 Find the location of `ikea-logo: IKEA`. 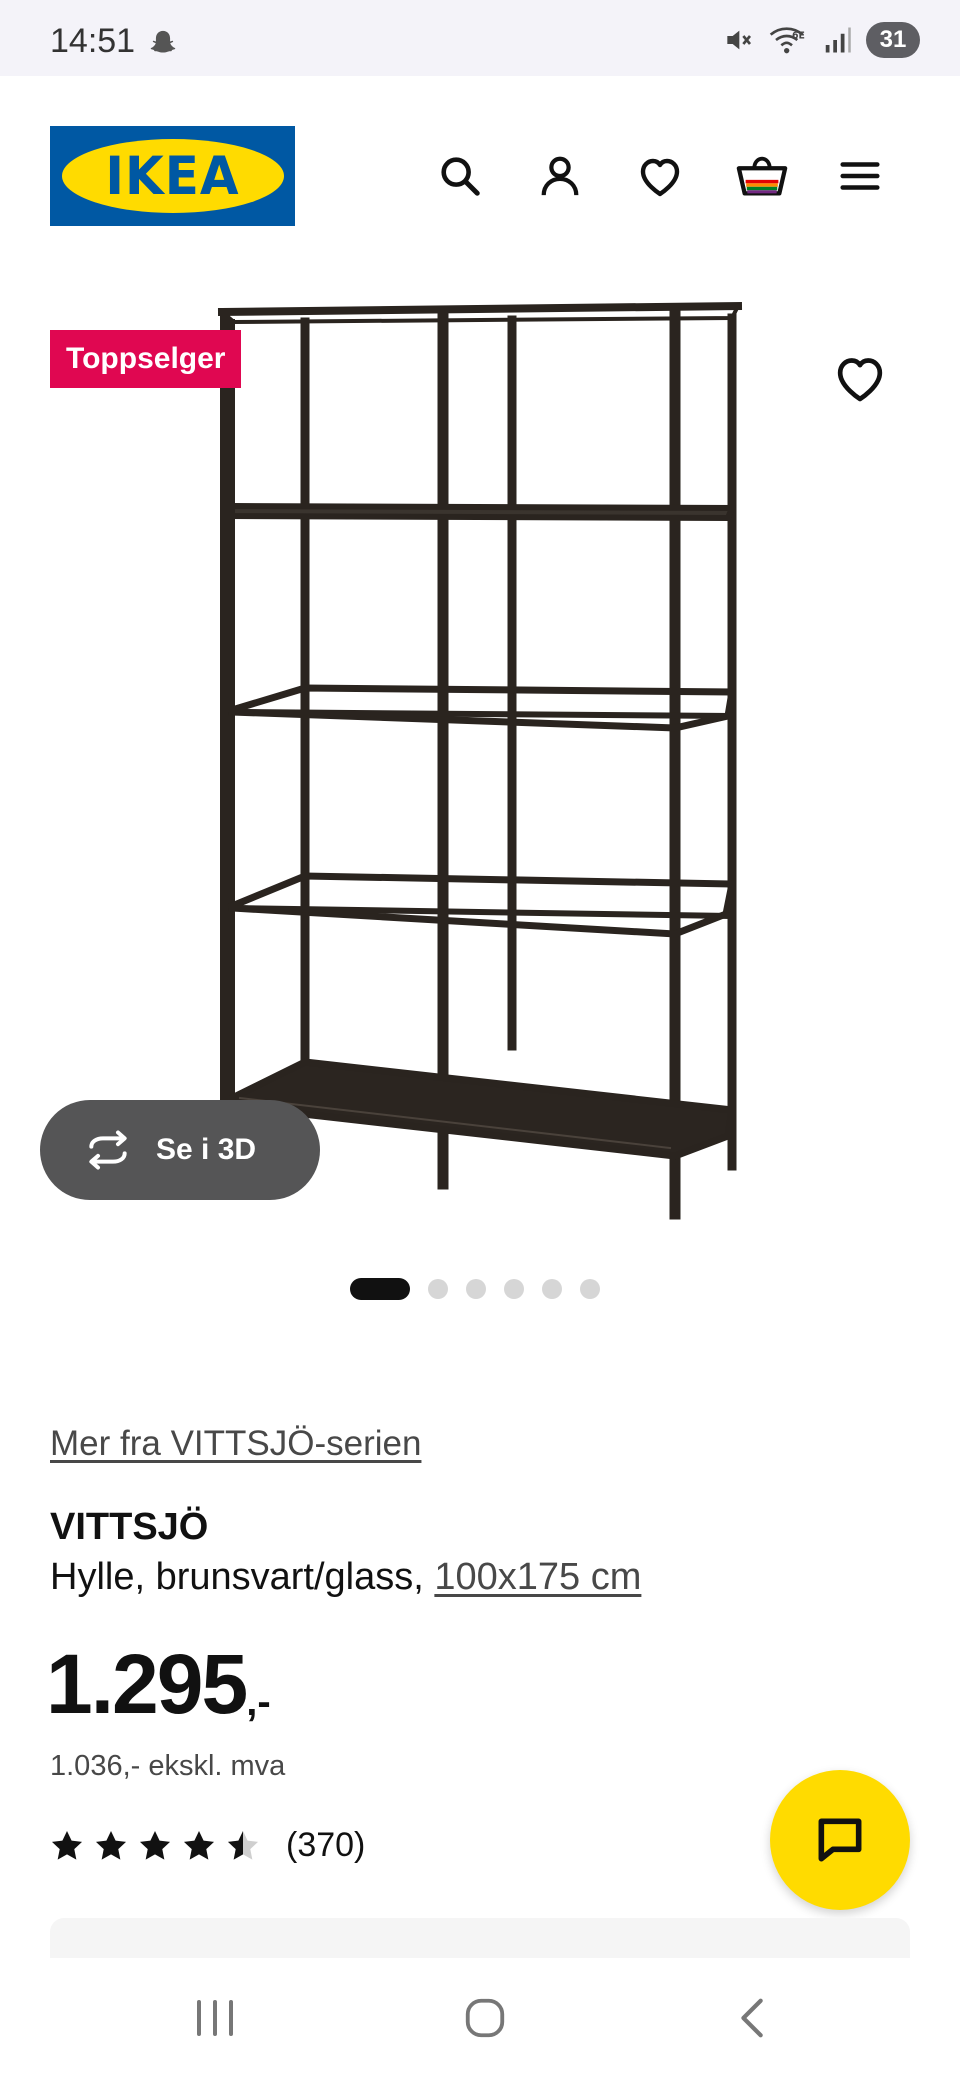

ikea-logo: IKEA is located at coordinates (172, 176).